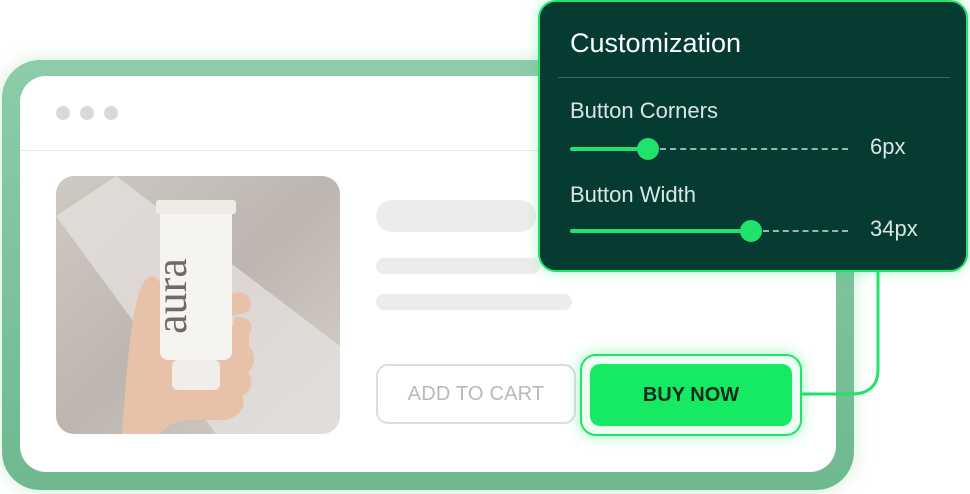  I want to click on button-corners-slider, so click(709, 149).